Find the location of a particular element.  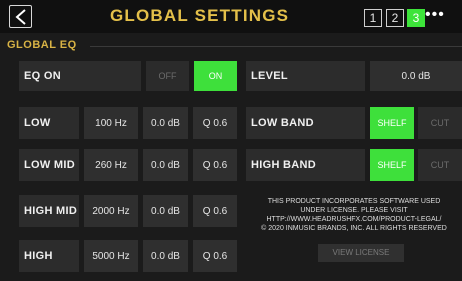

page-3-button: 3 is located at coordinates (416, 18).